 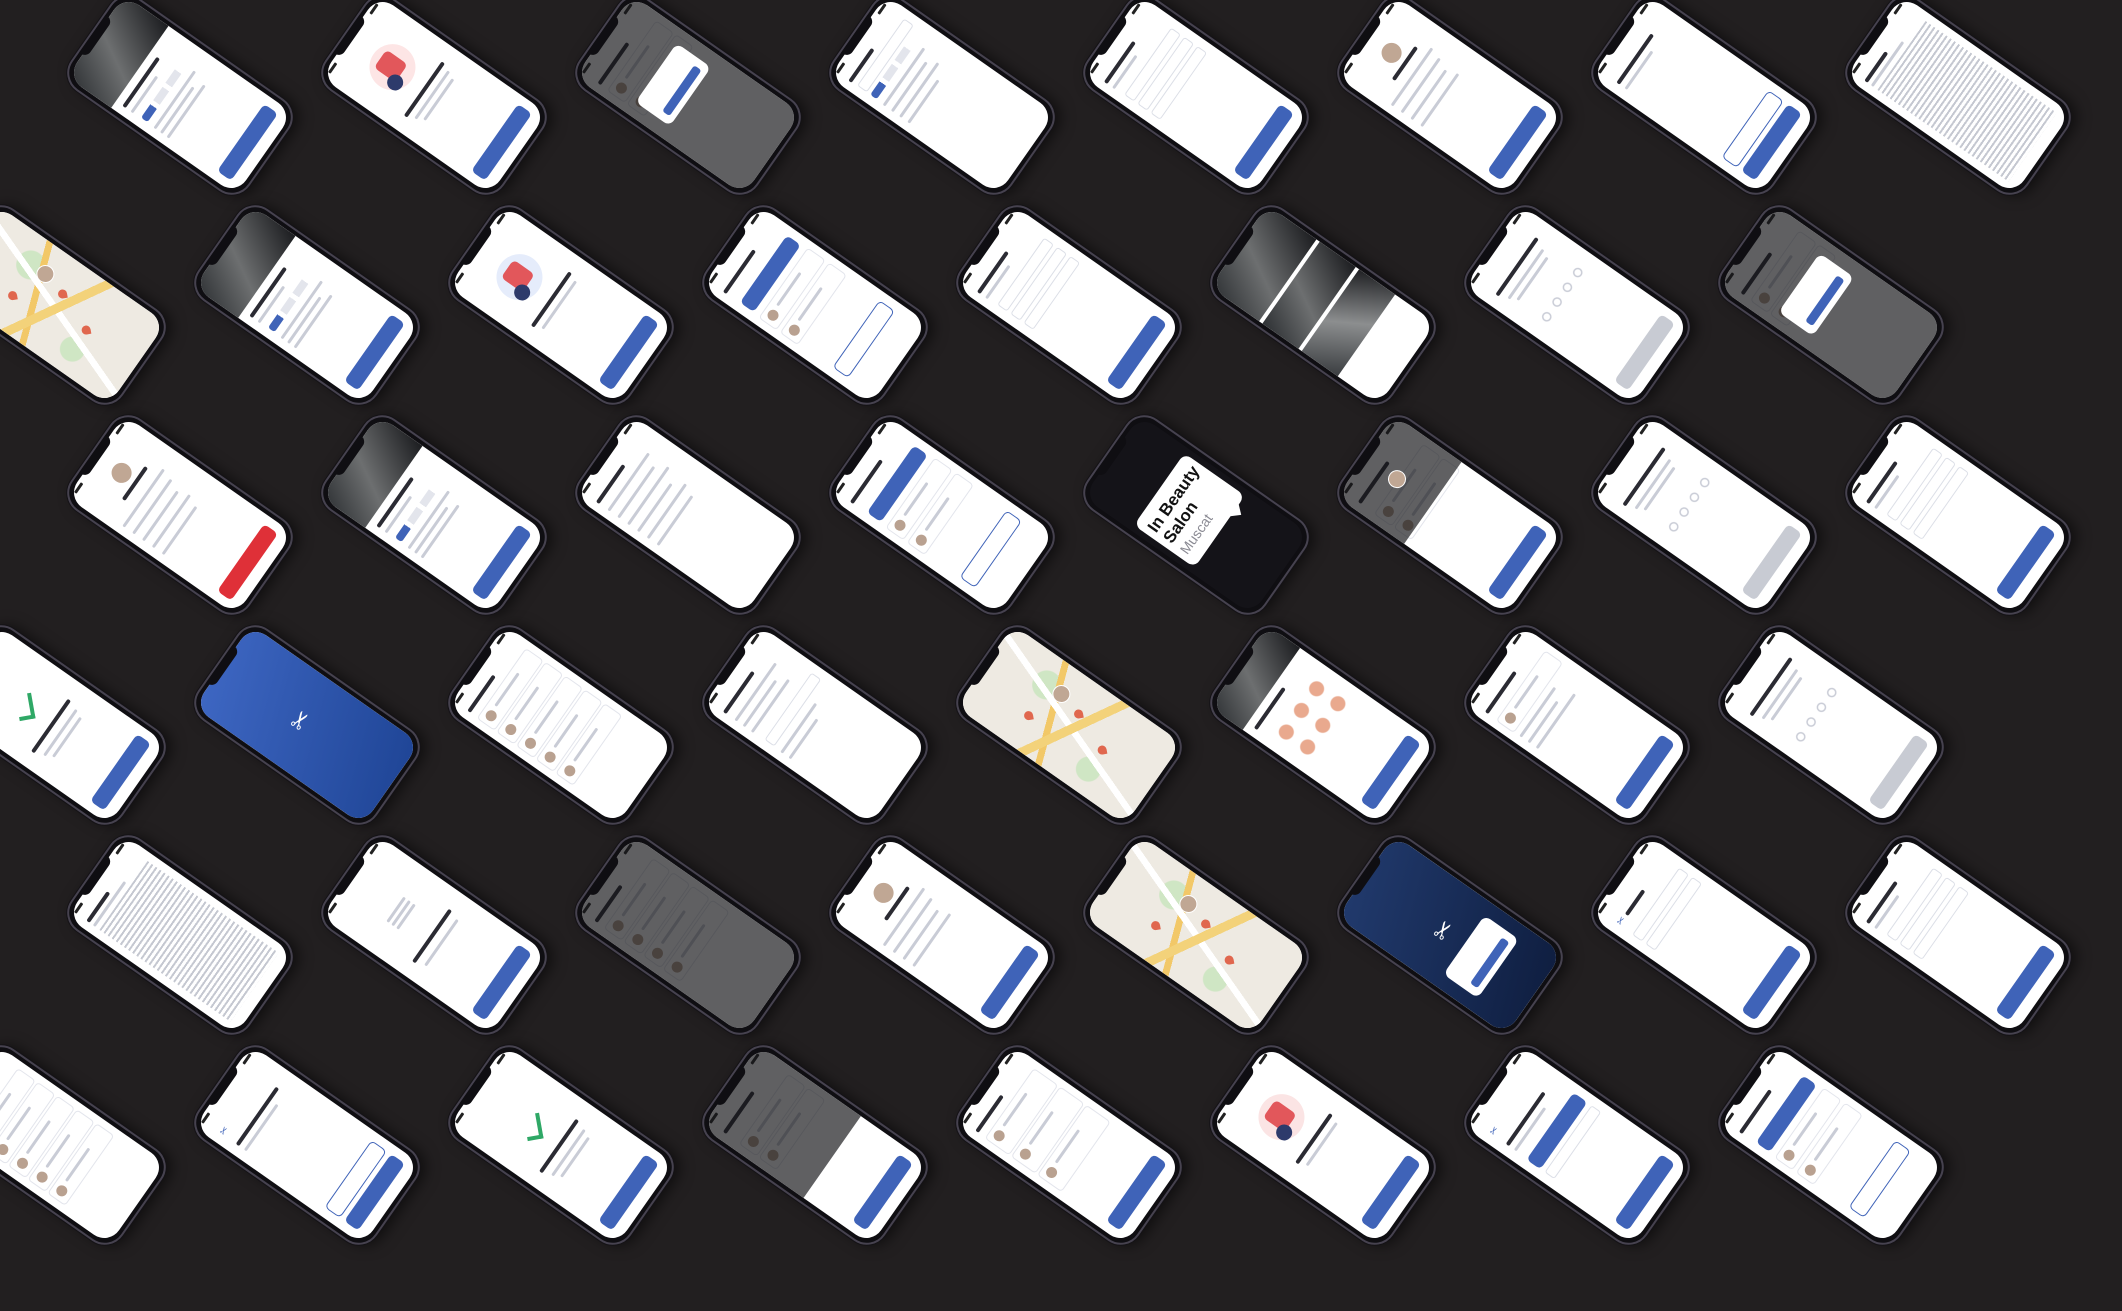 What do you see at coordinates (1450, 935) in the screenshot?
I see `phone-mockup-dark-splash-modal: ✂` at bounding box center [1450, 935].